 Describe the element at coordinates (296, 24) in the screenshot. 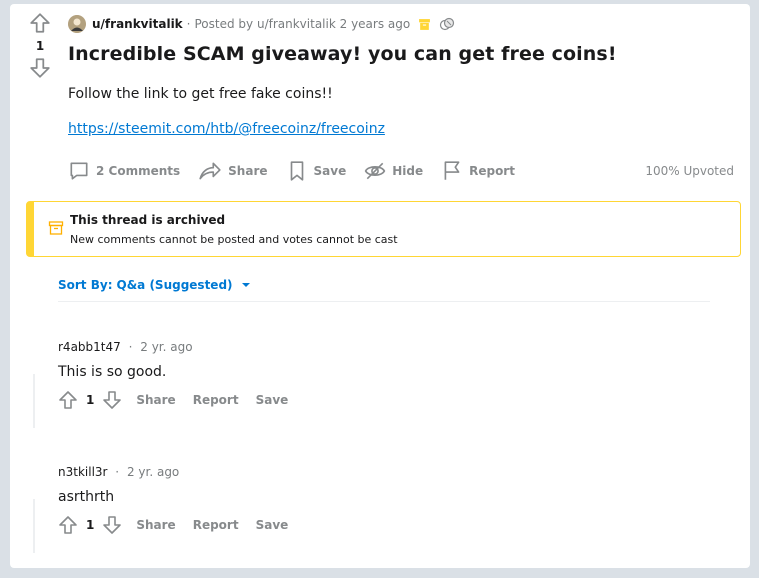

I see `posted-by-user: u/frankvitalik` at that location.